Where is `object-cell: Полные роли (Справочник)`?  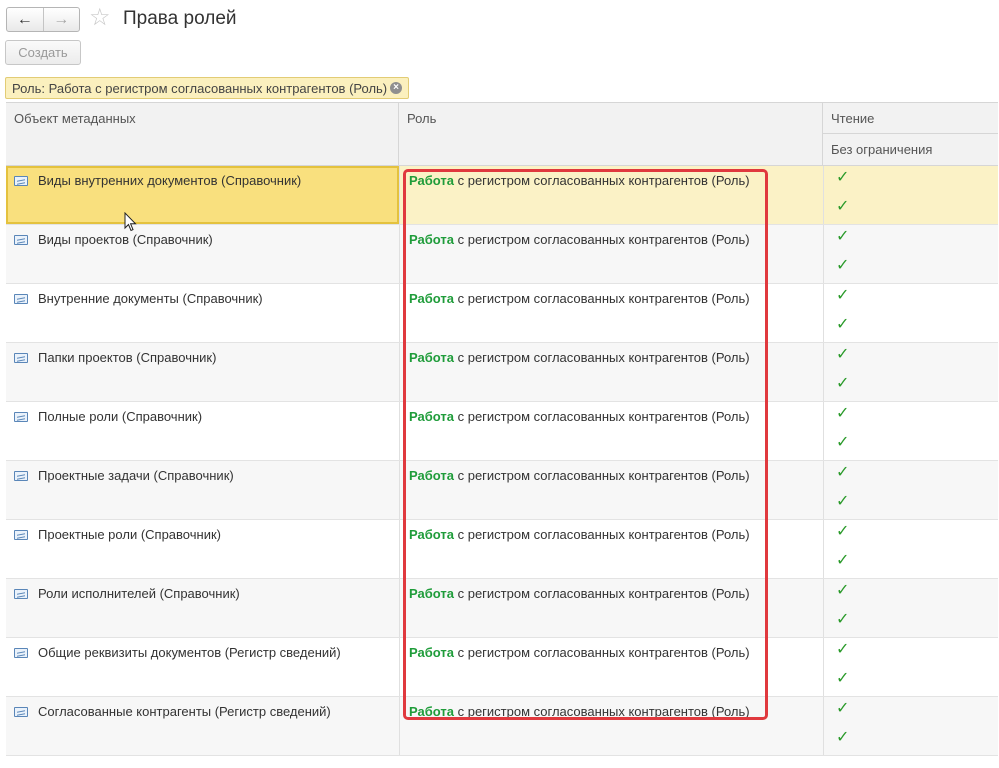 object-cell: Полные роли (Справочник) is located at coordinates (202, 431).